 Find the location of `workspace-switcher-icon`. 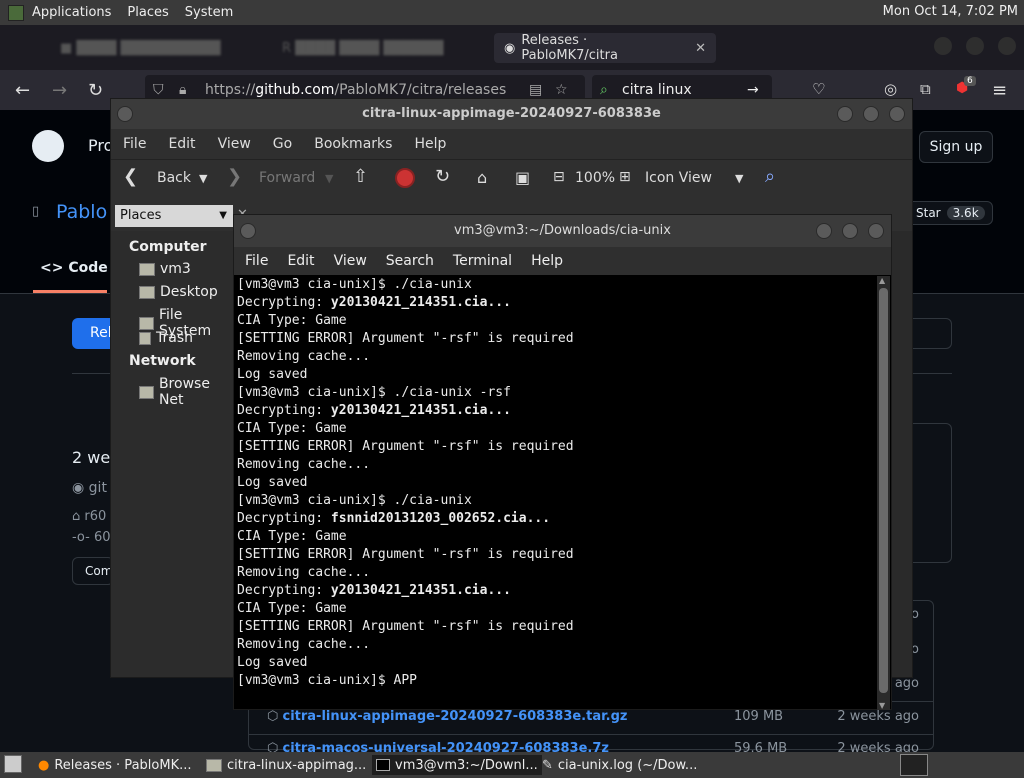

workspace-switcher-icon is located at coordinates (914, 765).